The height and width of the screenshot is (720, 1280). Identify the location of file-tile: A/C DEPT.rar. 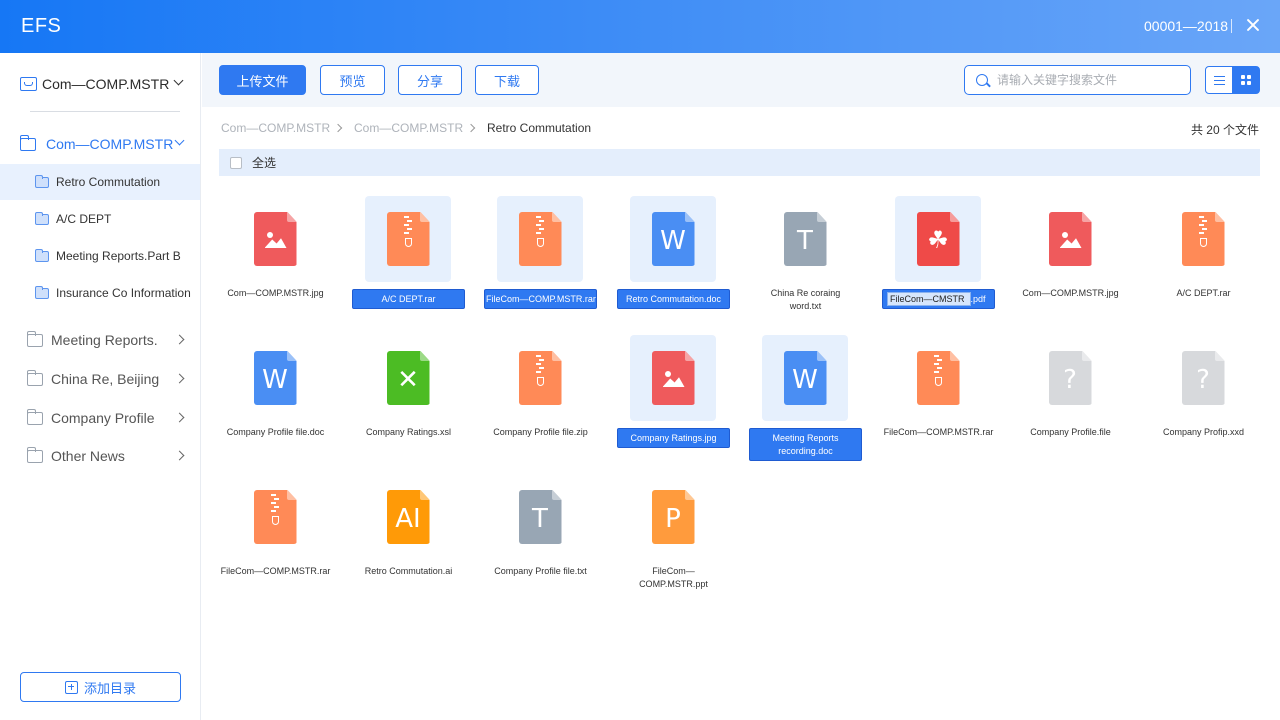
(1203, 263).